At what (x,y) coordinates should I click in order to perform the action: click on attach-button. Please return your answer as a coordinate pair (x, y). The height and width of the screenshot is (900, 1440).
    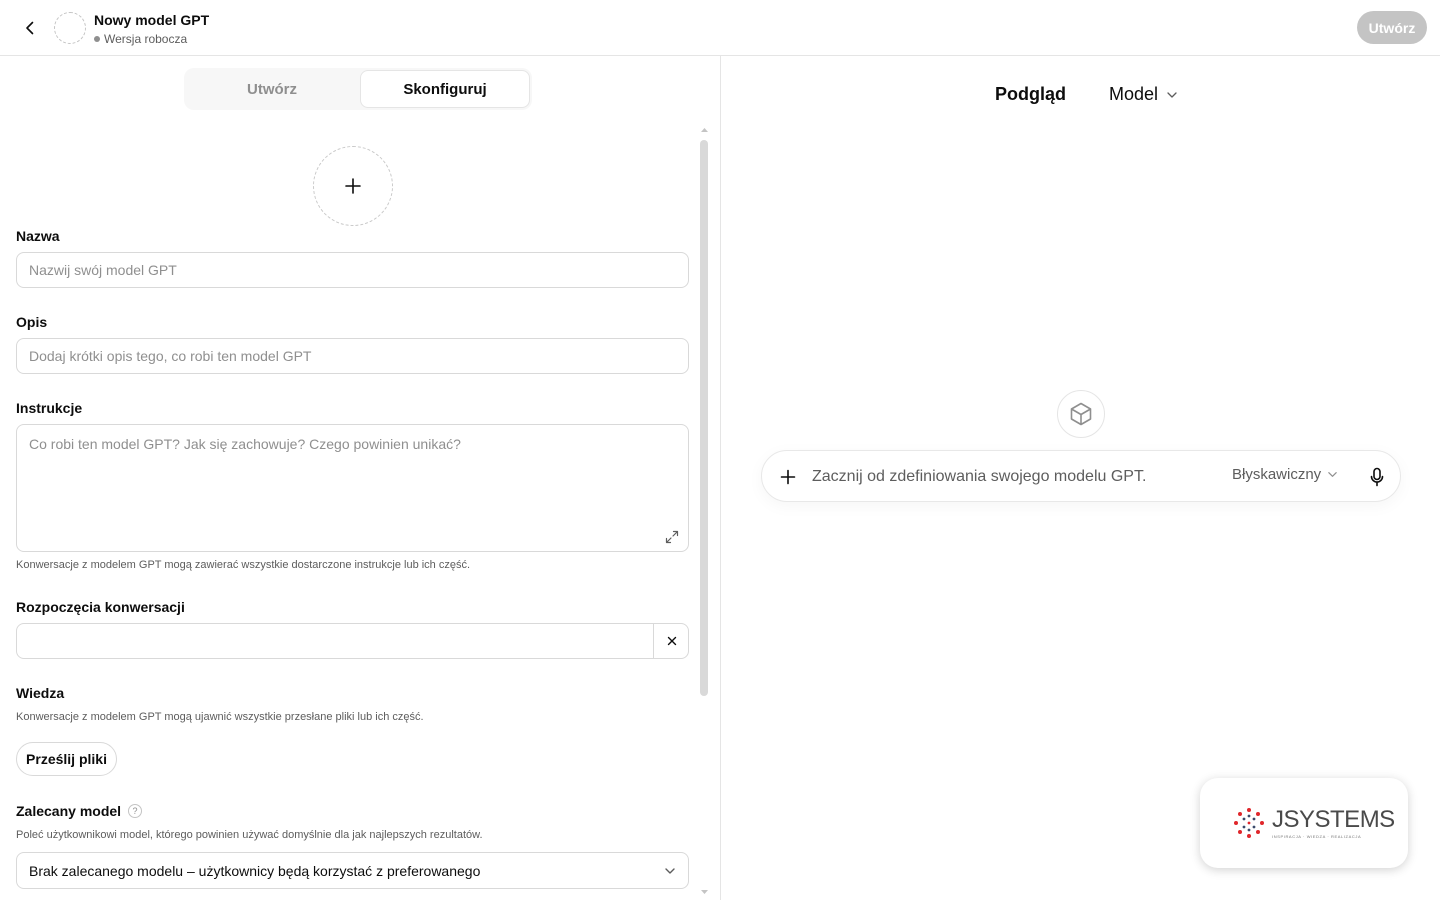
    Looking at the image, I should click on (788, 477).